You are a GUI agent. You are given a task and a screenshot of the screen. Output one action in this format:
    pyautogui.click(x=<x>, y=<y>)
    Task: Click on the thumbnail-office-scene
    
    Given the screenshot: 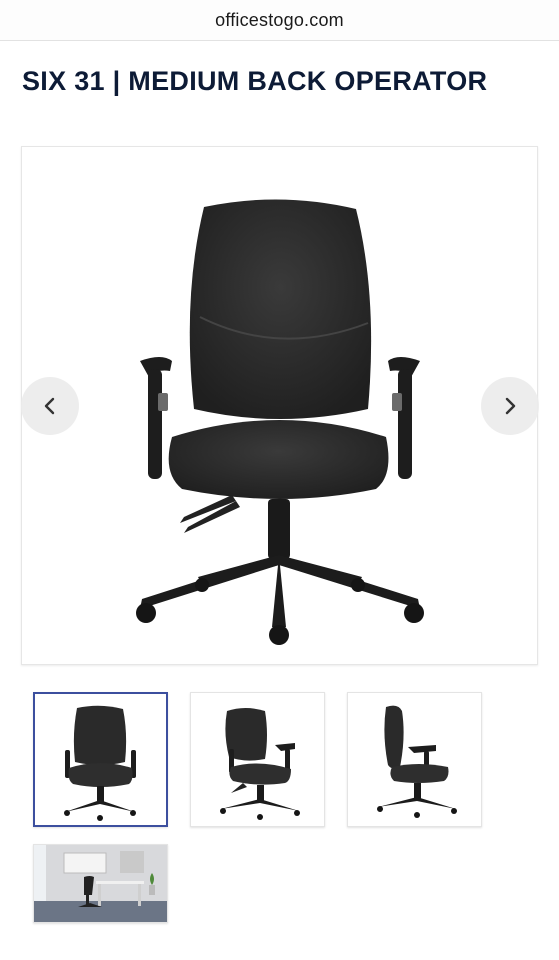 What is the action you would take?
    pyautogui.click(x=100, y=883)
    